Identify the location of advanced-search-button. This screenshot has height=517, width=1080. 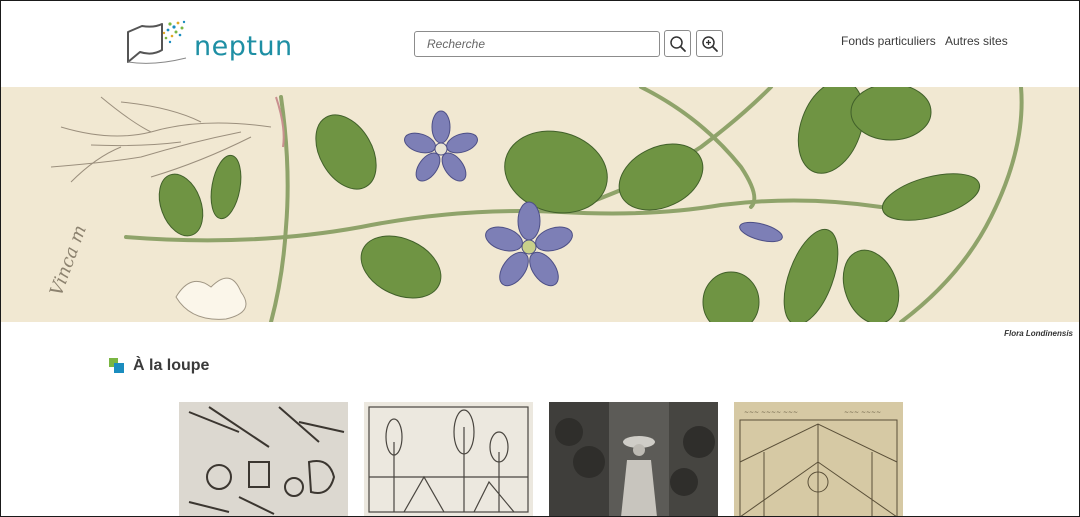
(709, 43).